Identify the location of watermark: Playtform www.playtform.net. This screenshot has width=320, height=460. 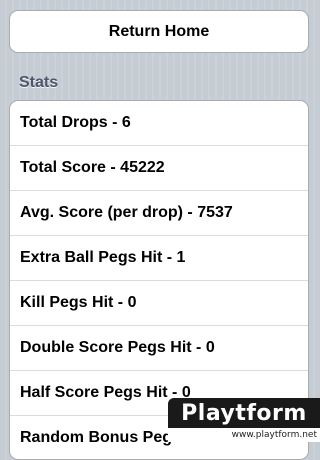
(237, 420).